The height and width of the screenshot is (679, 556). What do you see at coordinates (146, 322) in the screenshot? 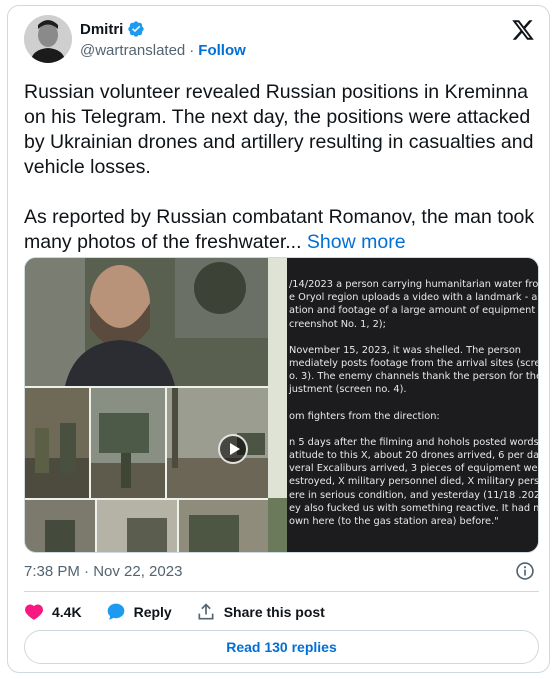
I see `collage-photo-portrait` at bounding box center [146, 322].